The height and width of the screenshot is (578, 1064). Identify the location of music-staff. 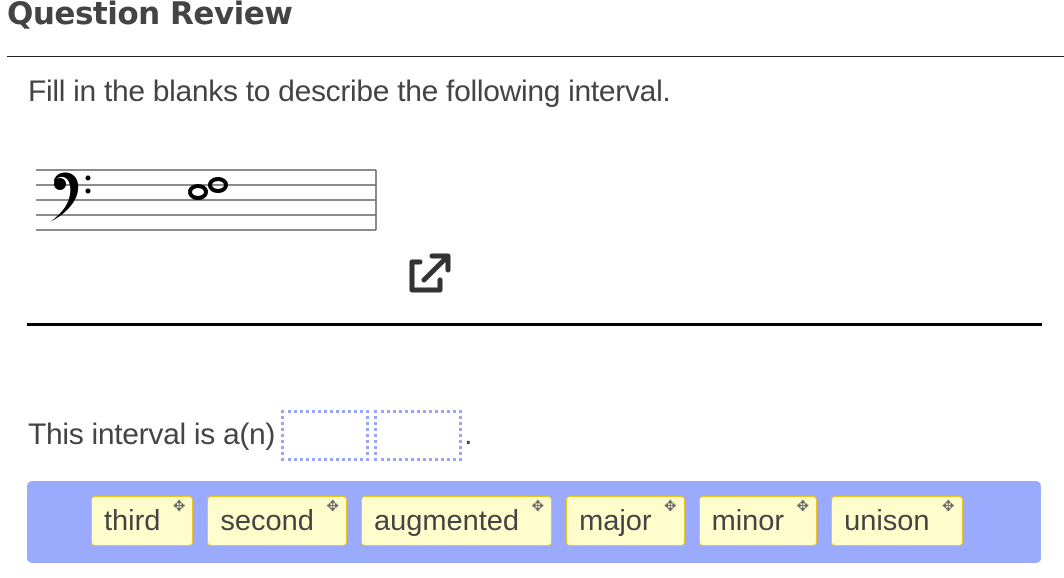
(206, 200).